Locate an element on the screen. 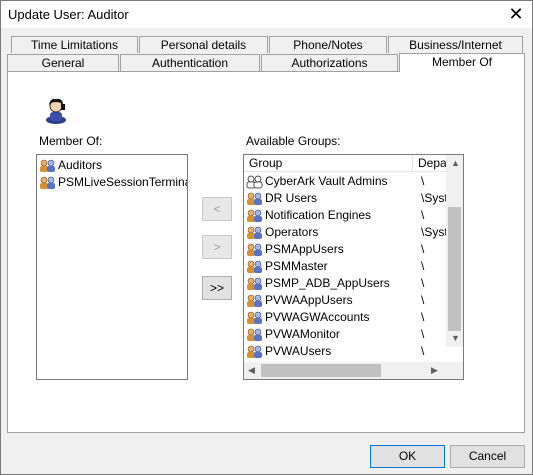  group-name: PVWAGWAccounts is located at coordinates (317, 317).